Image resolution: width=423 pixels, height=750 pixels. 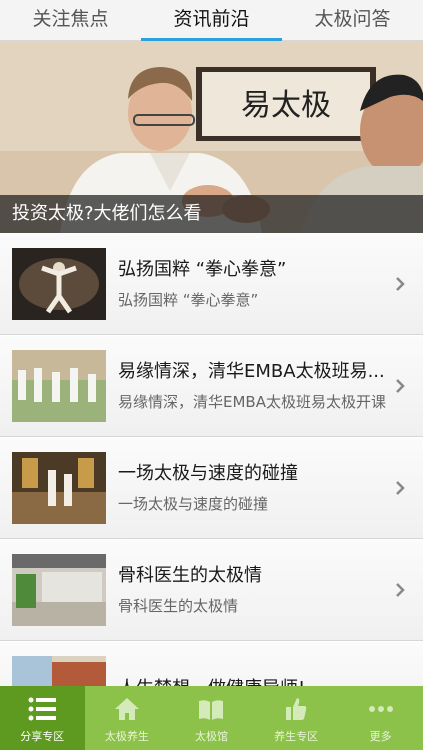 I want to click on article-title: 弘扬国粹 “拳心拳意”, so click(x=202, y=269).